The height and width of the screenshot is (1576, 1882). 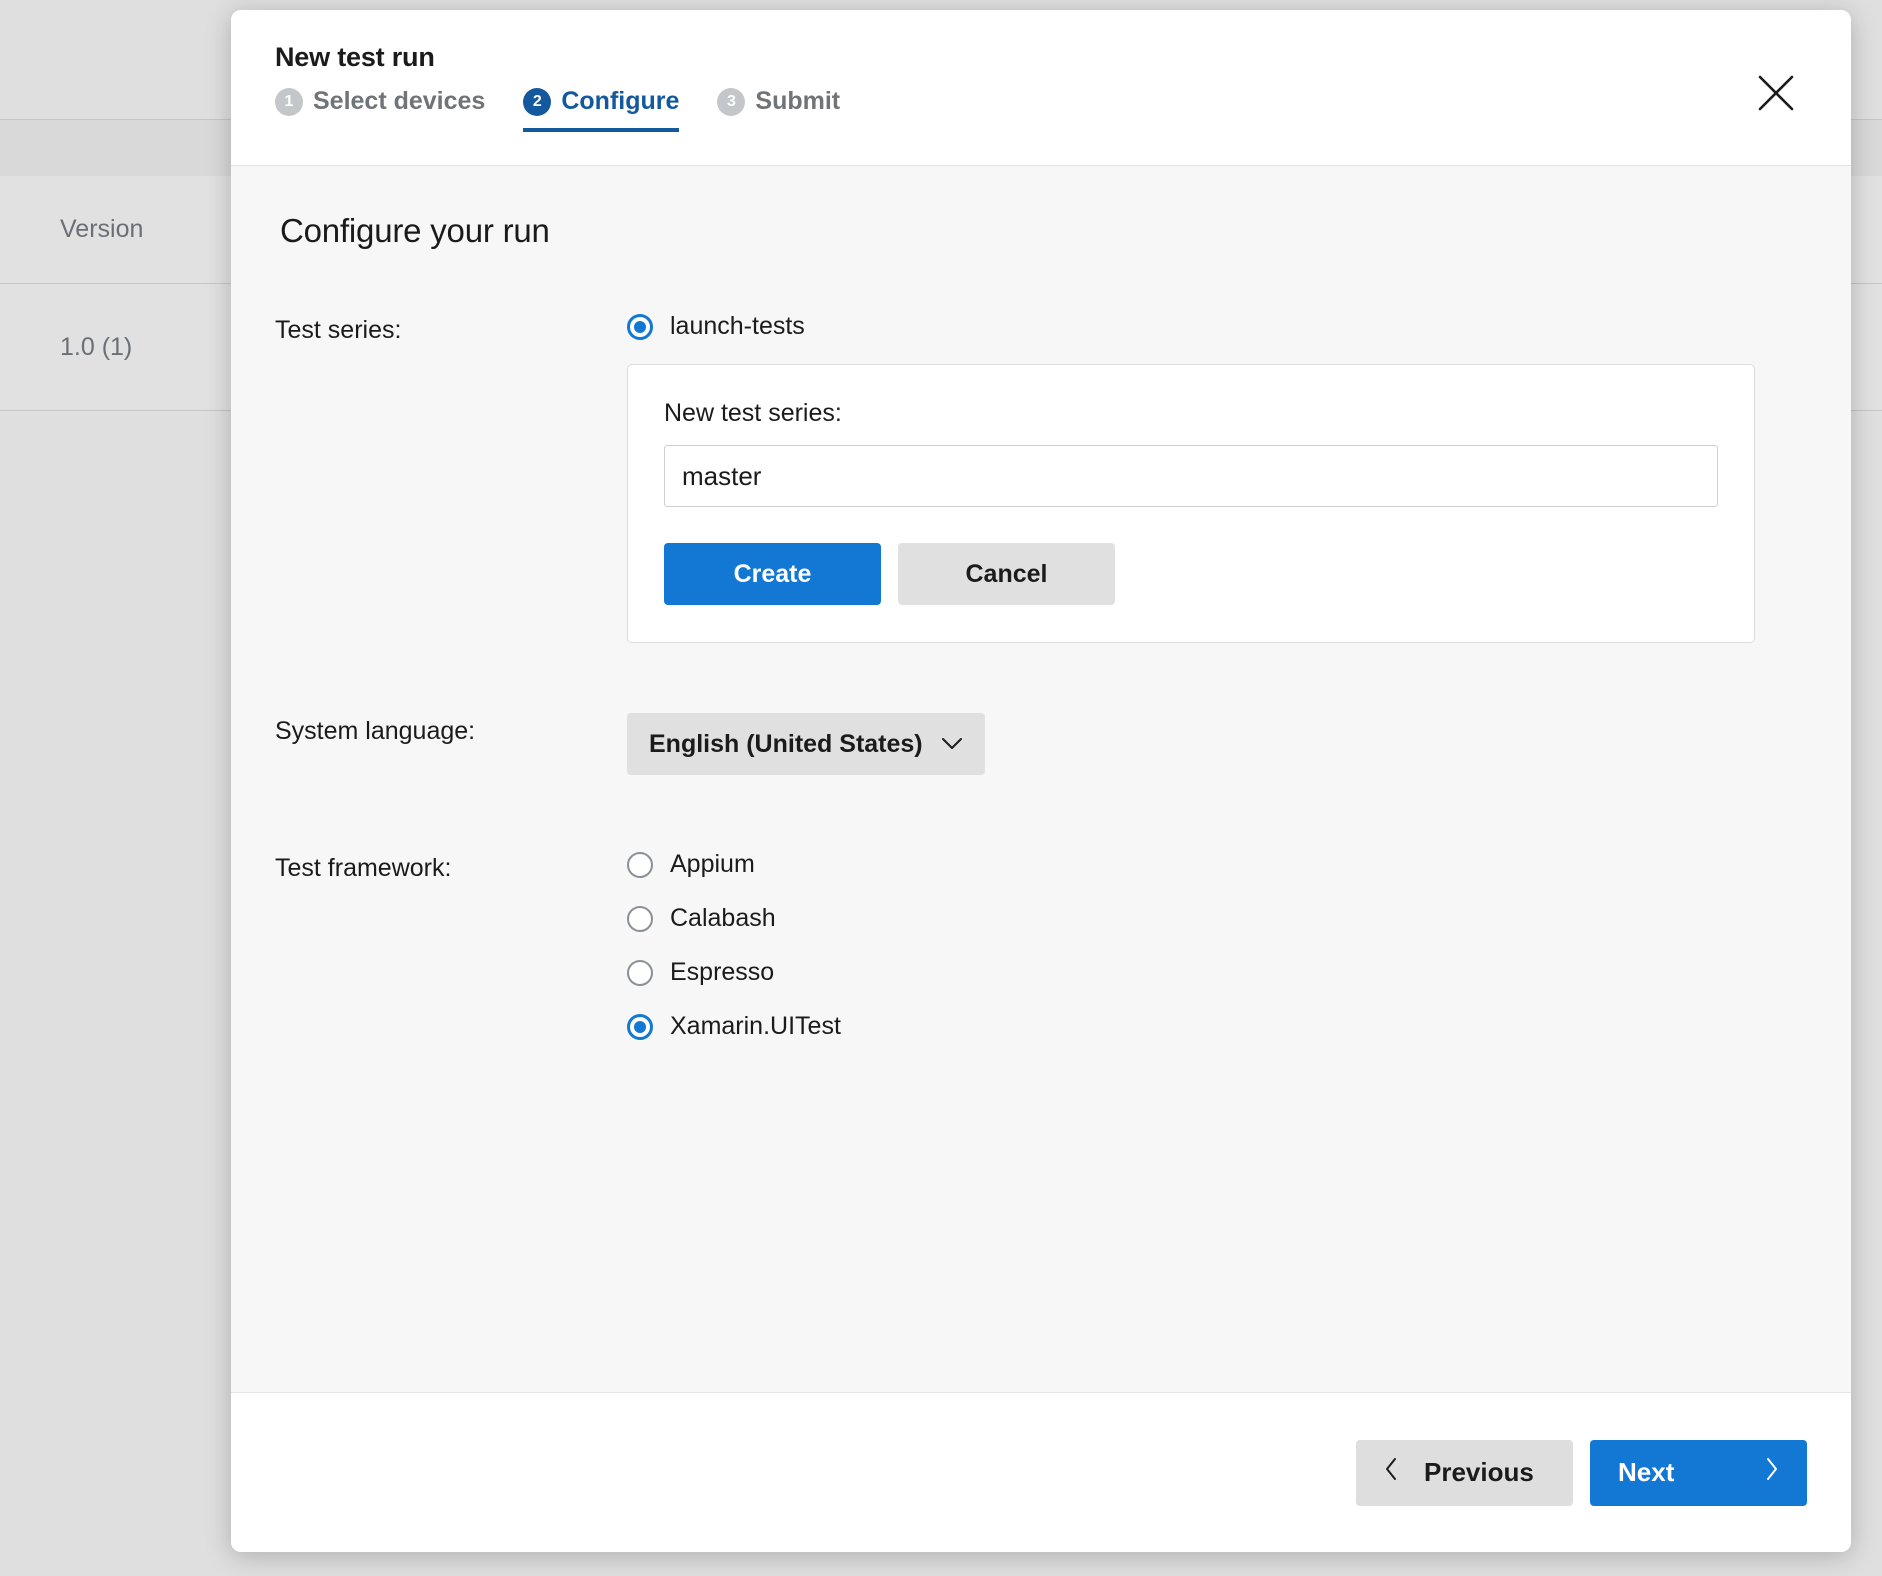 What do you see at coordinates (1698, 1472) in the screenshot?
I see `next-button: Next` at bounding box center [1698, 1472].